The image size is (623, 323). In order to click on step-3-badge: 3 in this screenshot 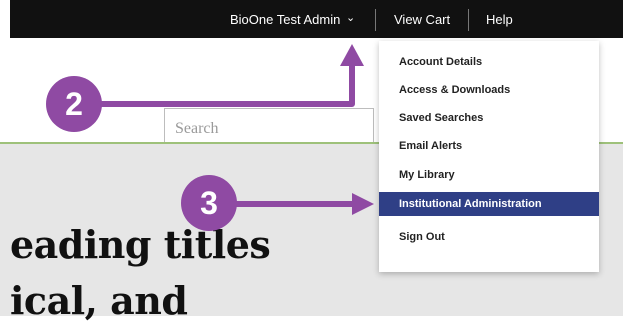, I will do `click(209, 203)`.